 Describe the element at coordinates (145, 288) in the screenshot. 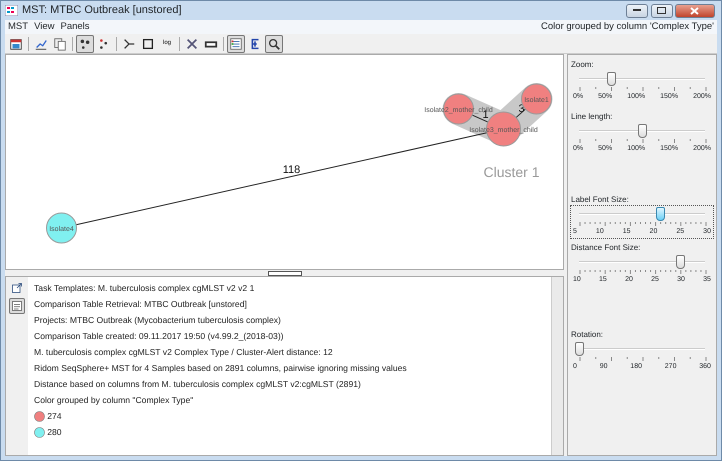

I see `info-line: Task Templates: M. tuberculosis complex cgMLST v2 v2 1` at that location.